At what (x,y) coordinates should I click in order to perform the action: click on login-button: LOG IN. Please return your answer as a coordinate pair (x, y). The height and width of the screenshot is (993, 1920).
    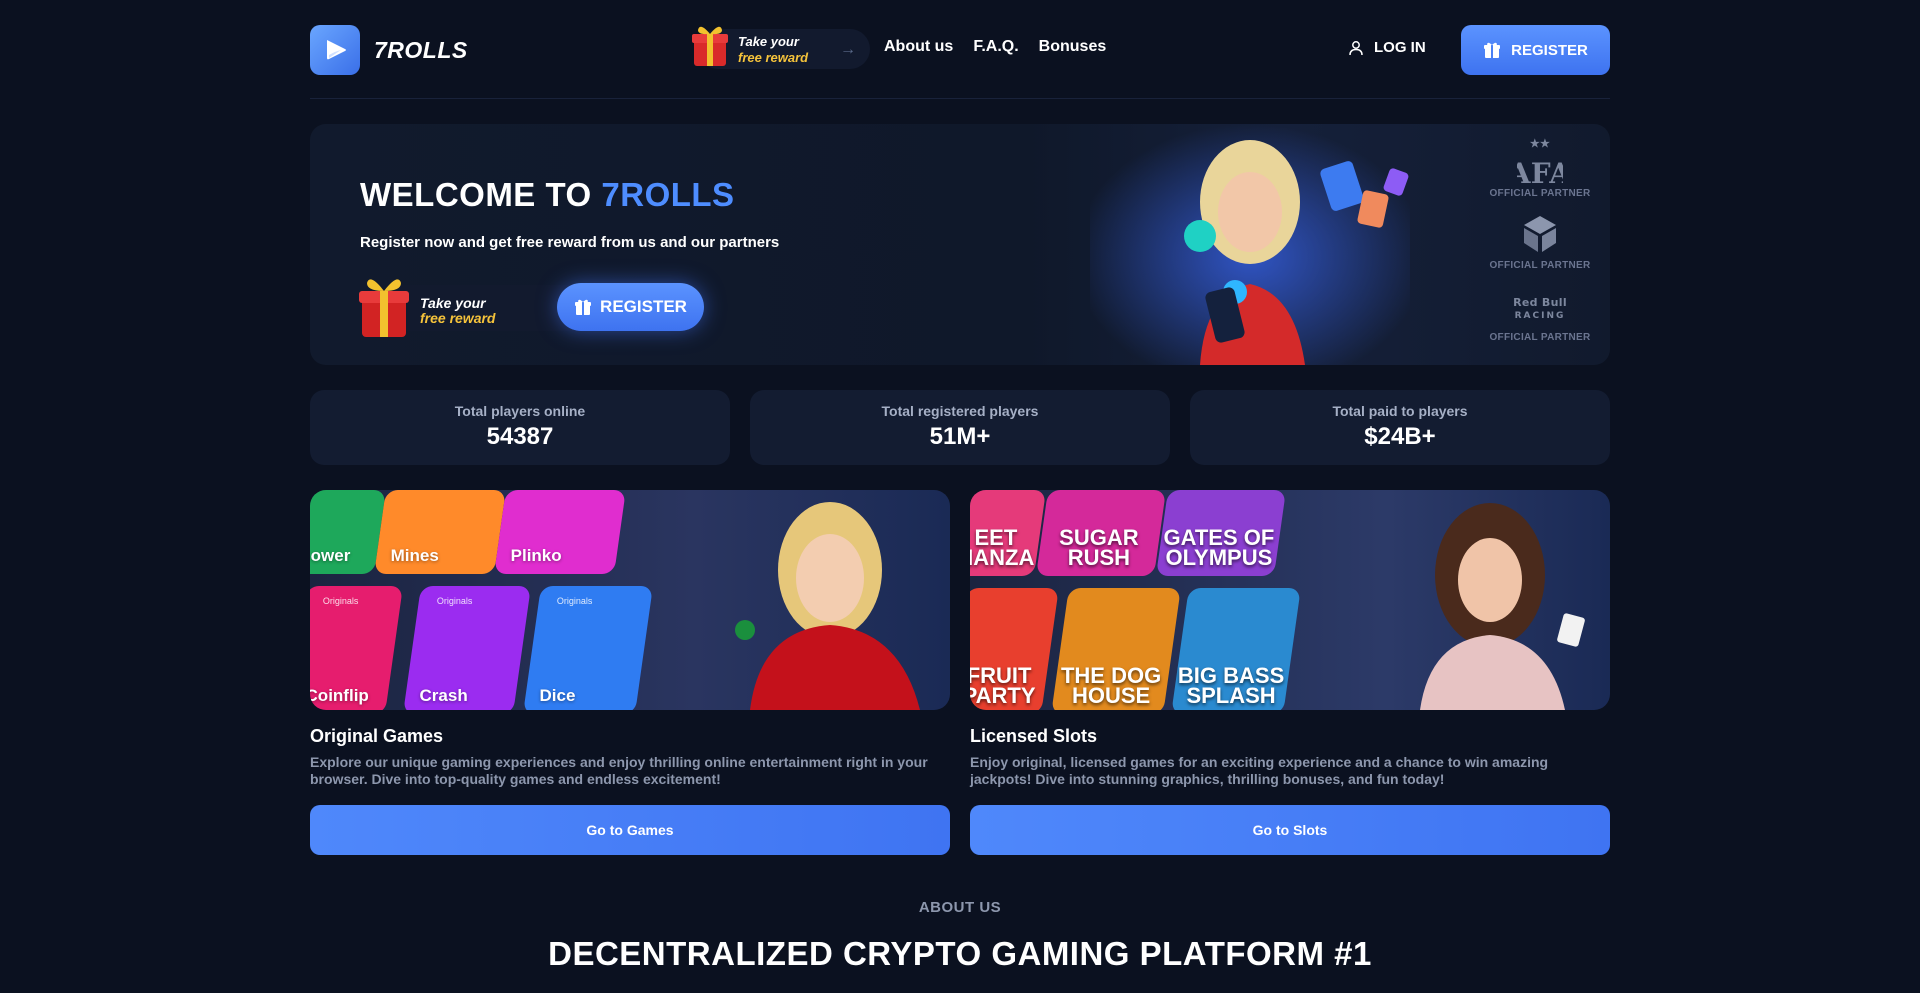
    Looking at the image, I should click on (1387, 47).